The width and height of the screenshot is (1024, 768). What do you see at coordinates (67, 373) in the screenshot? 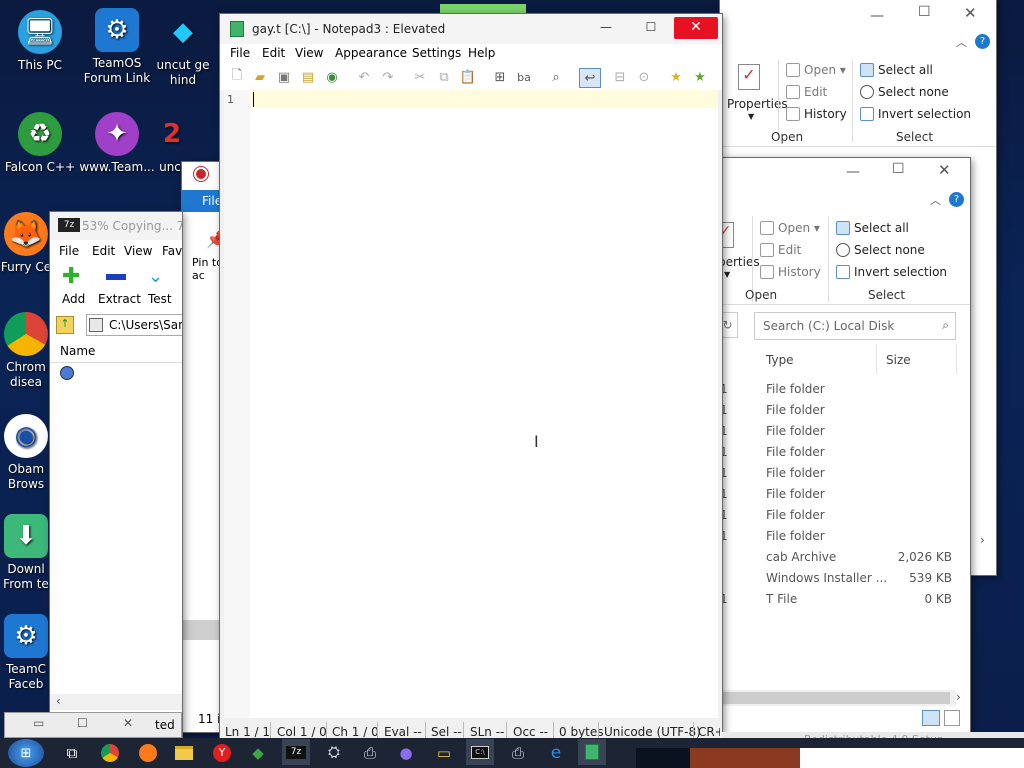
I see `file-item-icon` at bounding box center [67, 373].